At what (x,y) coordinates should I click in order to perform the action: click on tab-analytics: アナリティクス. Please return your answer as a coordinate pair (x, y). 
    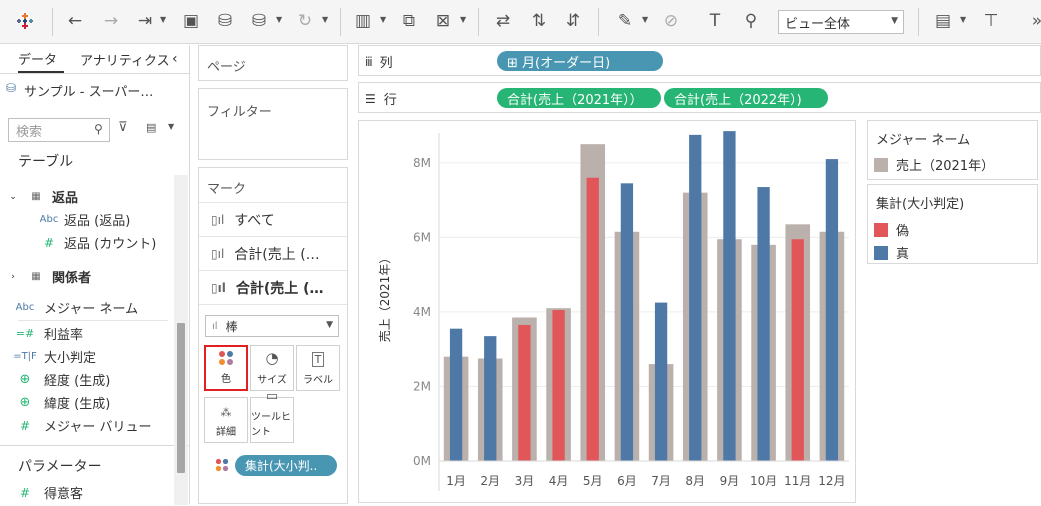
    Looking at the image, I should click on (125, 59).